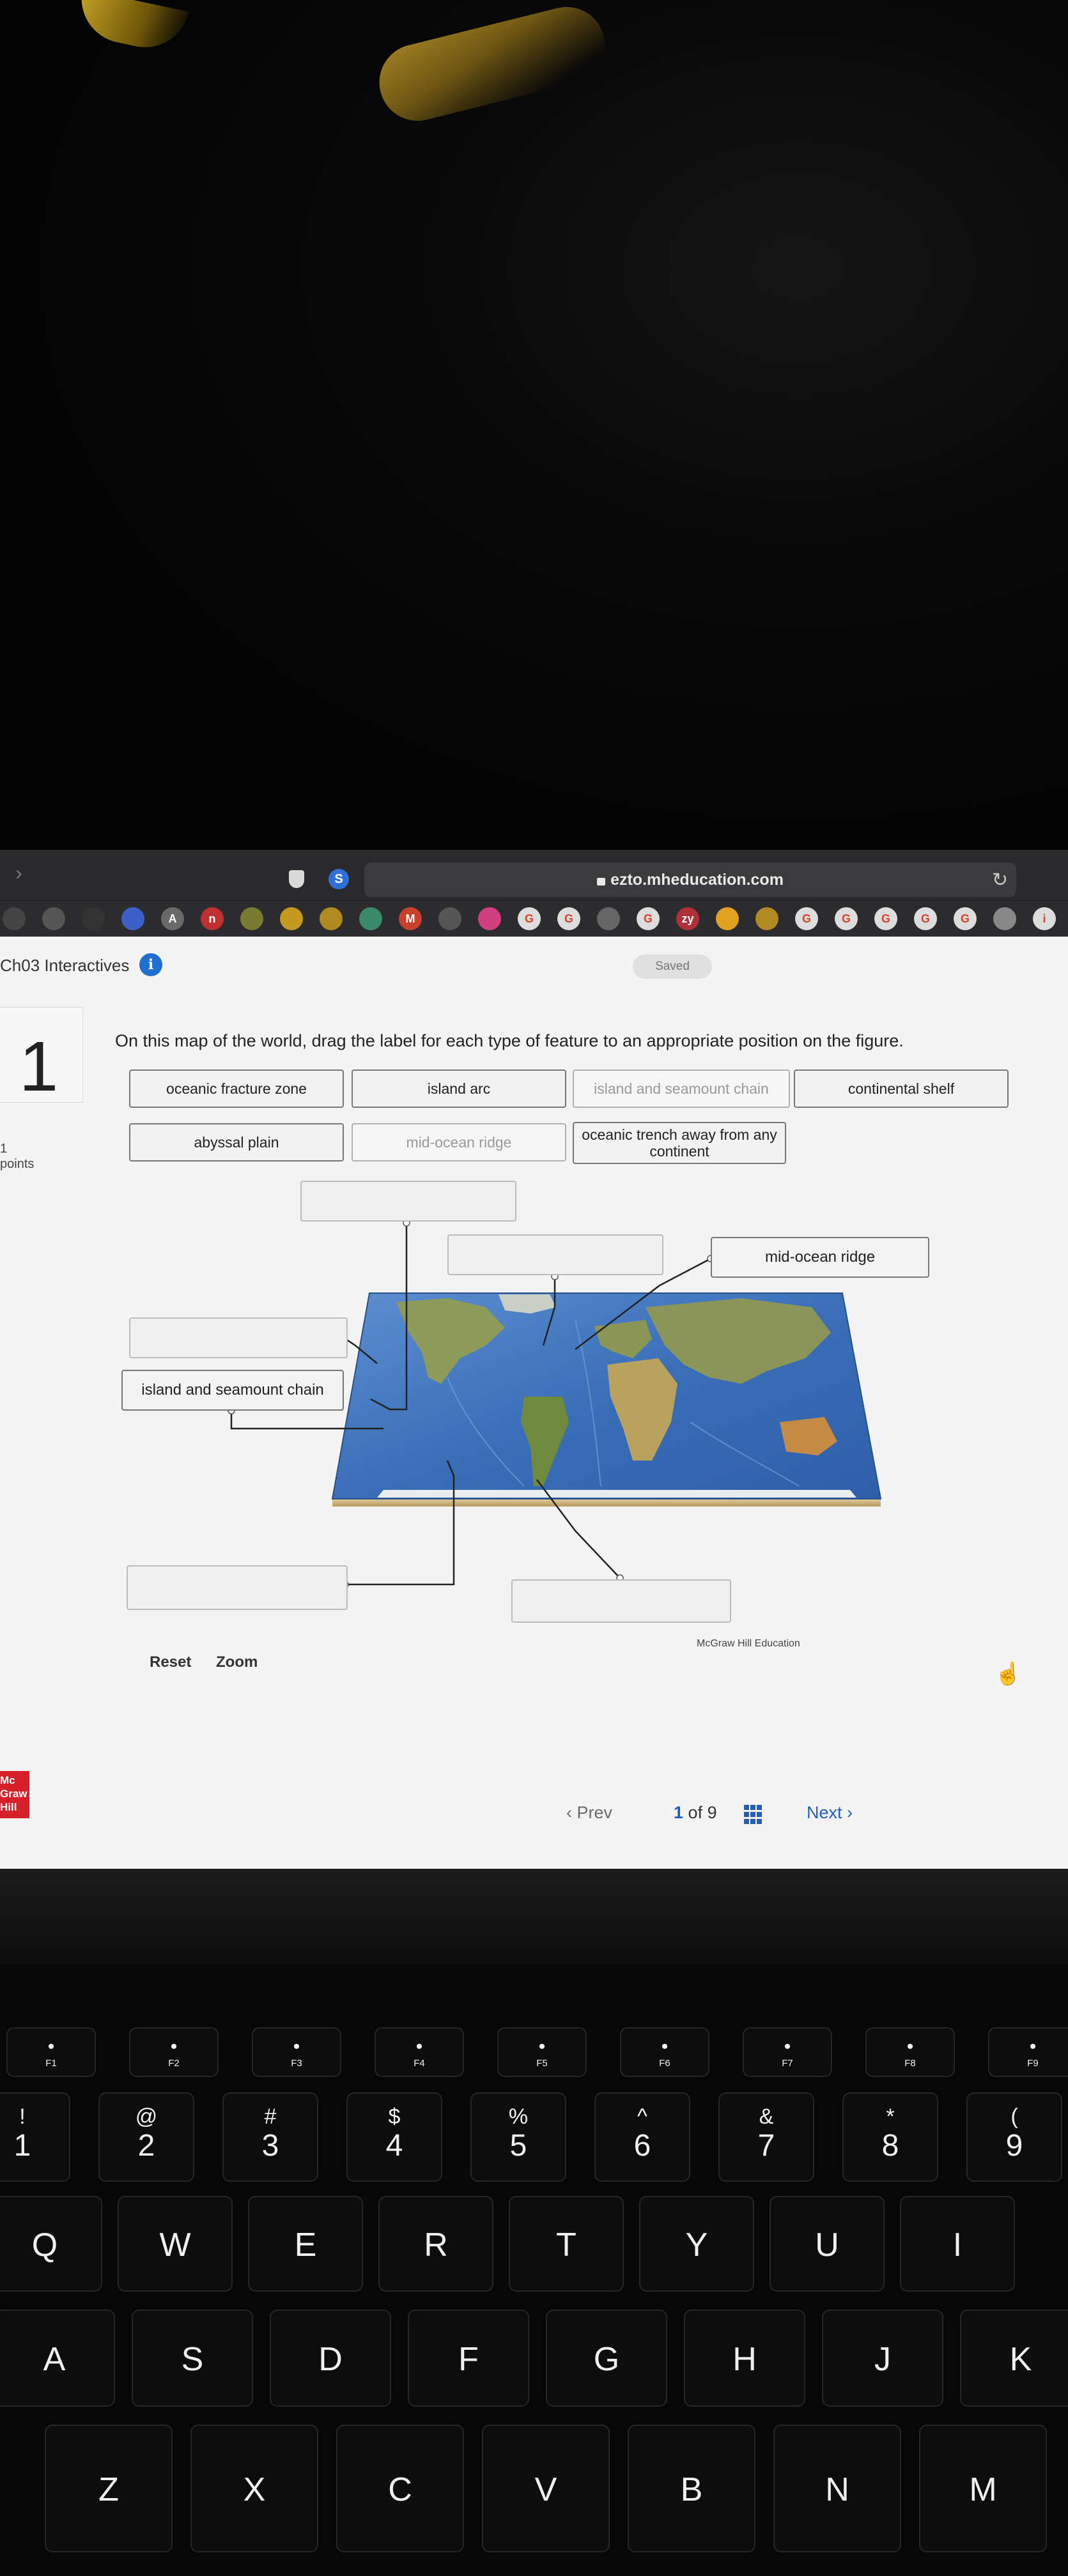 The height and width of the screenshot is (2576, 1068). I want to click on reload-icon: ↻, so click(1000, 880).